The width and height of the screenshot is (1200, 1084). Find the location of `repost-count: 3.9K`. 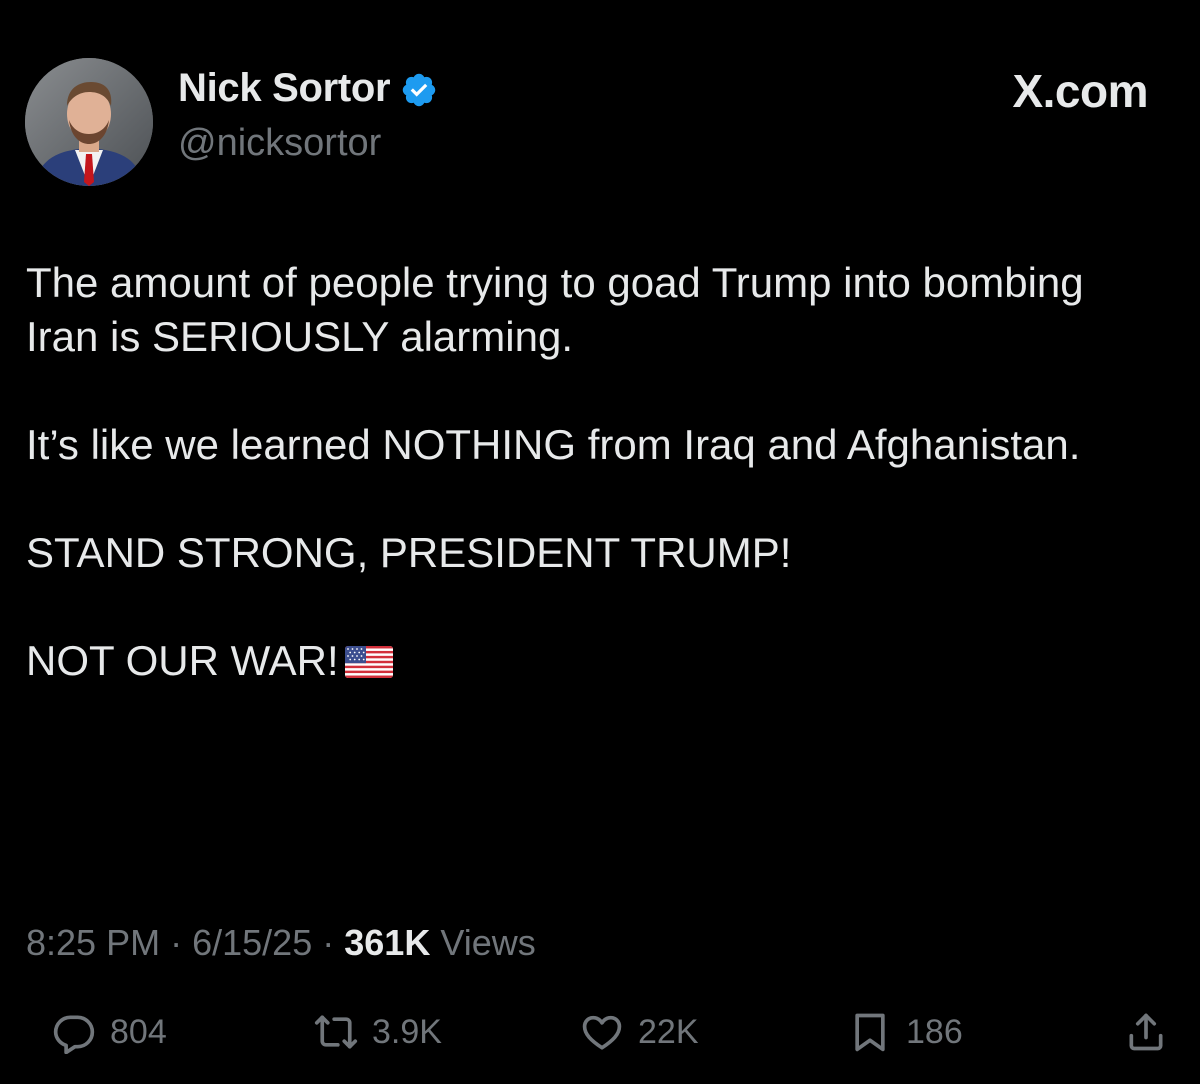

repost-count: 3.9K is located at coordinates (407, 1031).